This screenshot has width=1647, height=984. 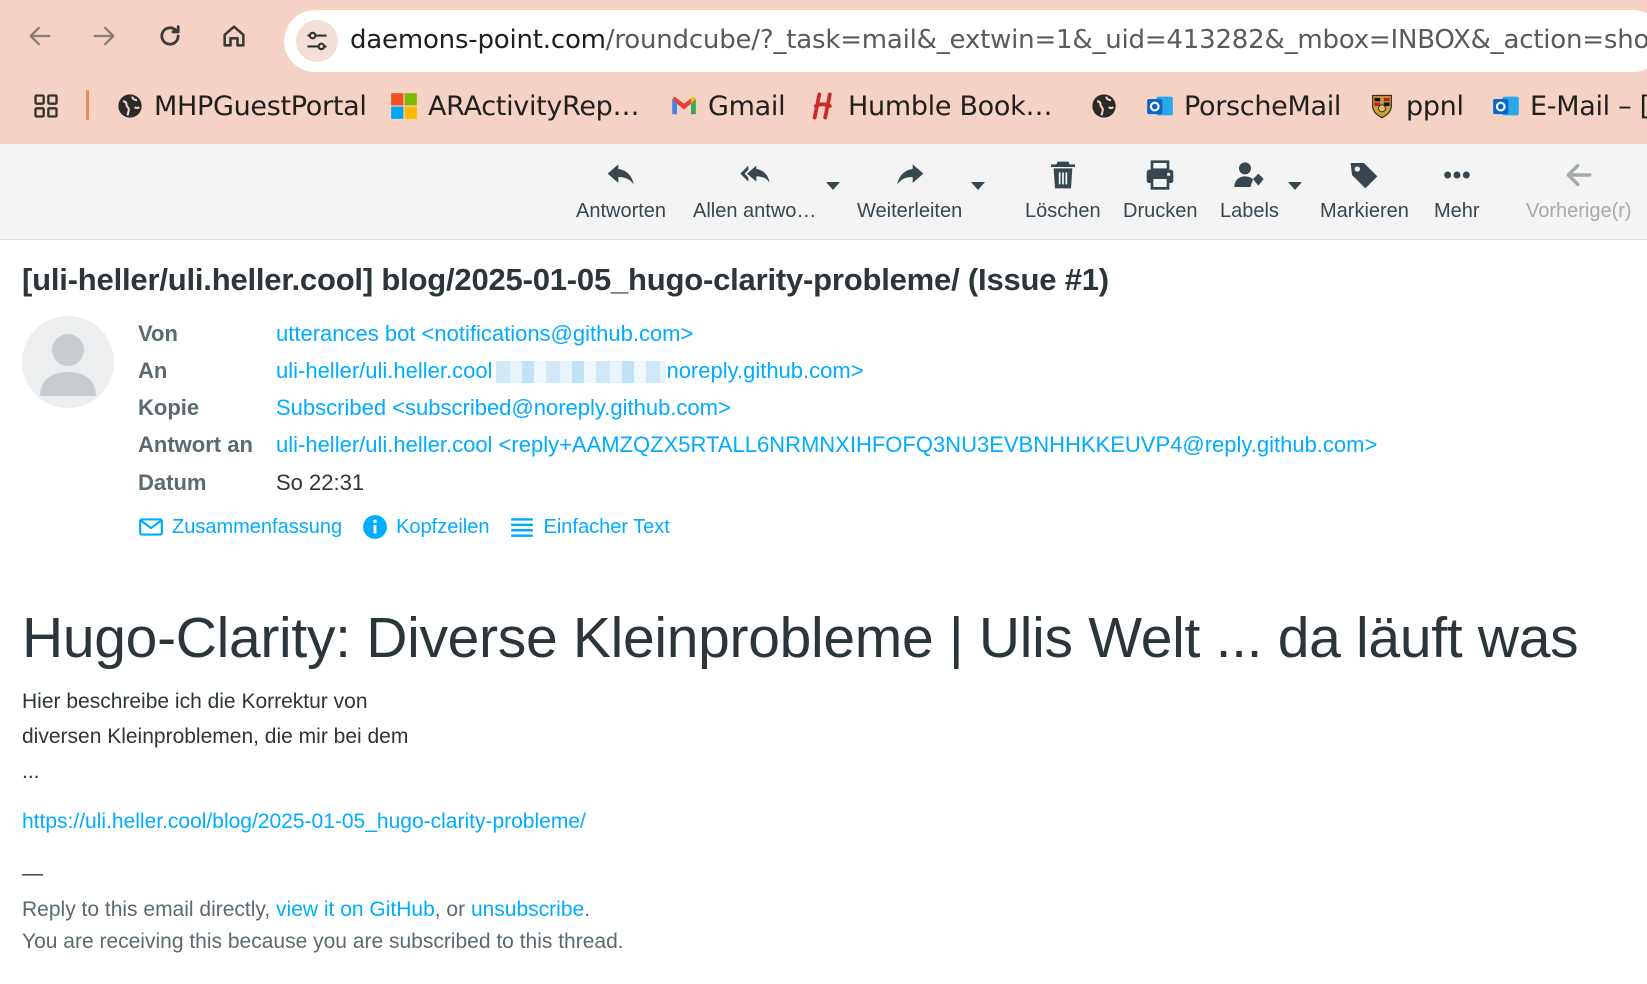 I want to click on user-silhouette-icon, so click(x=68, y=365).